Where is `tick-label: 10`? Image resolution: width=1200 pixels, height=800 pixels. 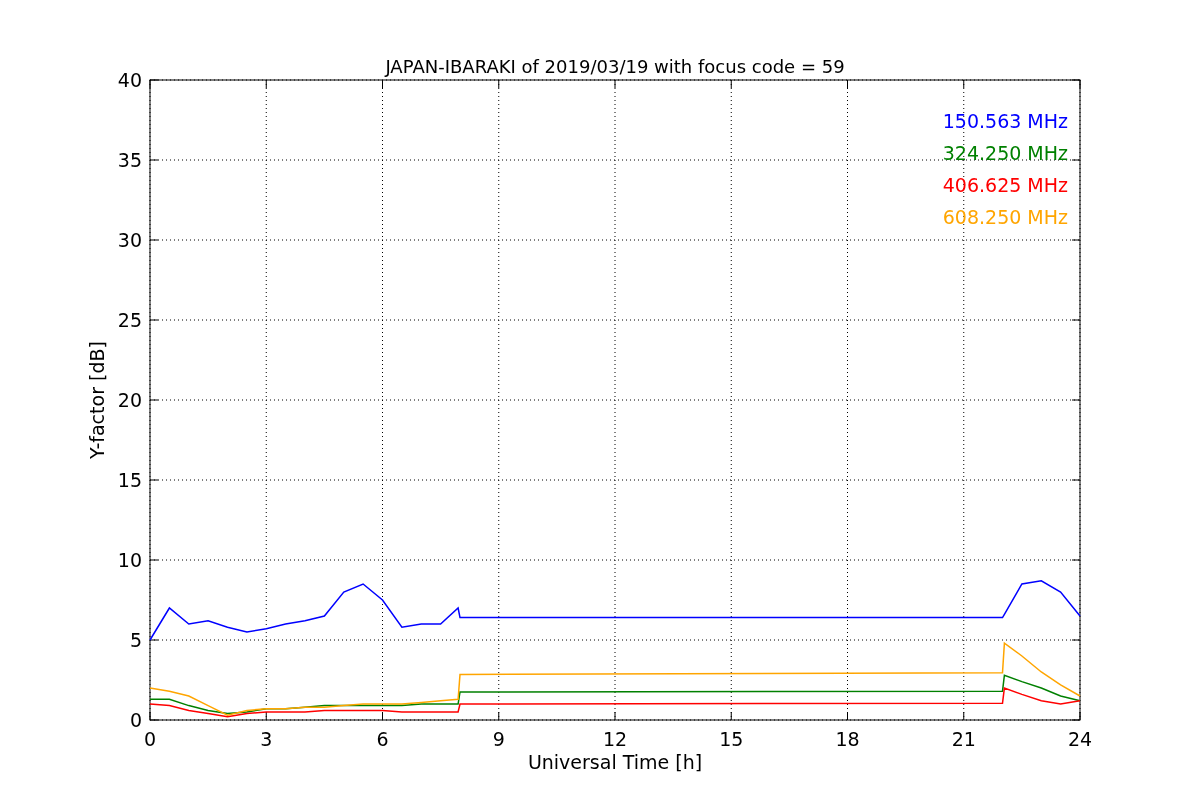 tick-label: 10 is located at coordinates (129, 560).